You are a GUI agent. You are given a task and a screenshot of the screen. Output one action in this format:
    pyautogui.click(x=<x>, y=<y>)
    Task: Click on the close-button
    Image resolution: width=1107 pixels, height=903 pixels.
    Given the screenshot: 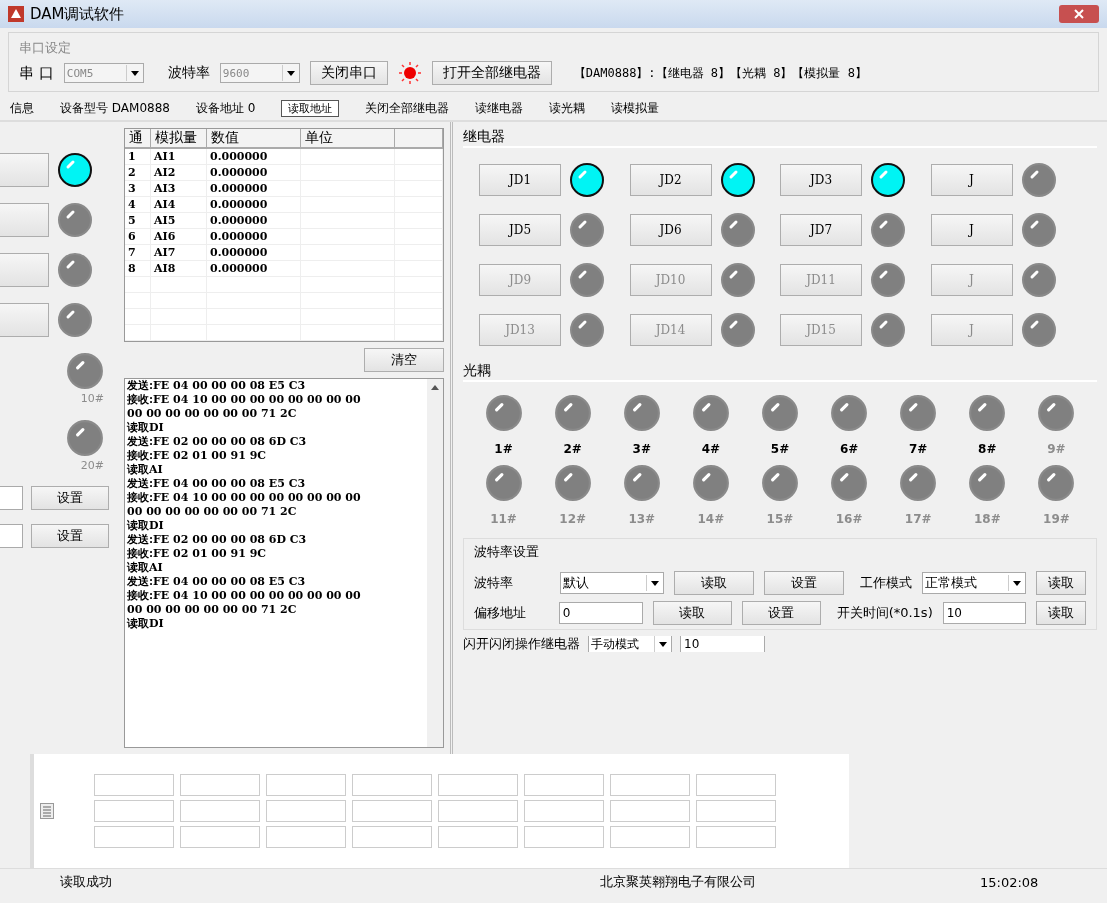 What is the action you would take?
    pyautogui.click(x=1079, y=14)
    